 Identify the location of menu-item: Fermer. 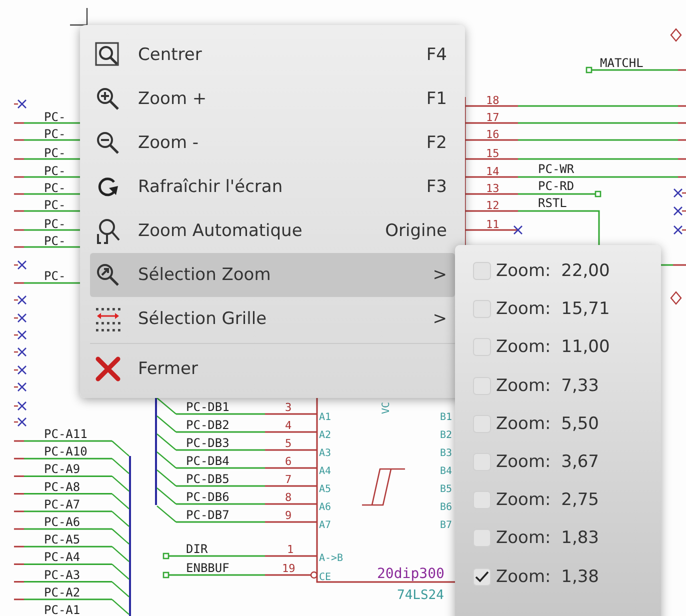
(272, 369).